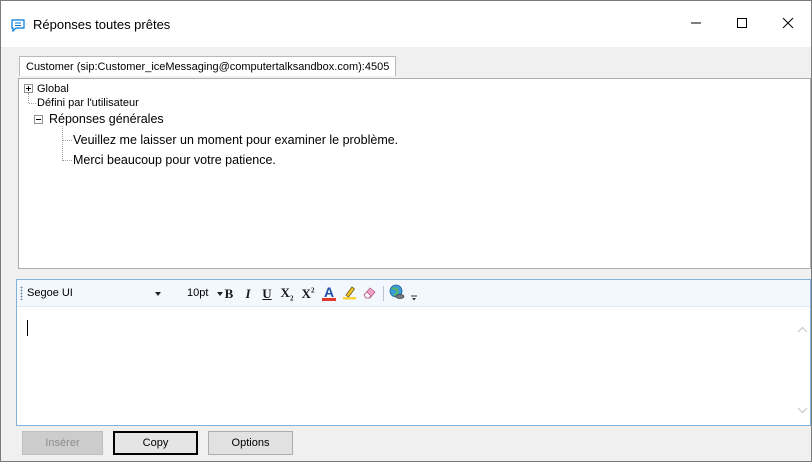 This screenshot has height=462, width=812. Describe the element at coordinates (383, 293) in the screenshot. I see `toolbar-separator` at that location.